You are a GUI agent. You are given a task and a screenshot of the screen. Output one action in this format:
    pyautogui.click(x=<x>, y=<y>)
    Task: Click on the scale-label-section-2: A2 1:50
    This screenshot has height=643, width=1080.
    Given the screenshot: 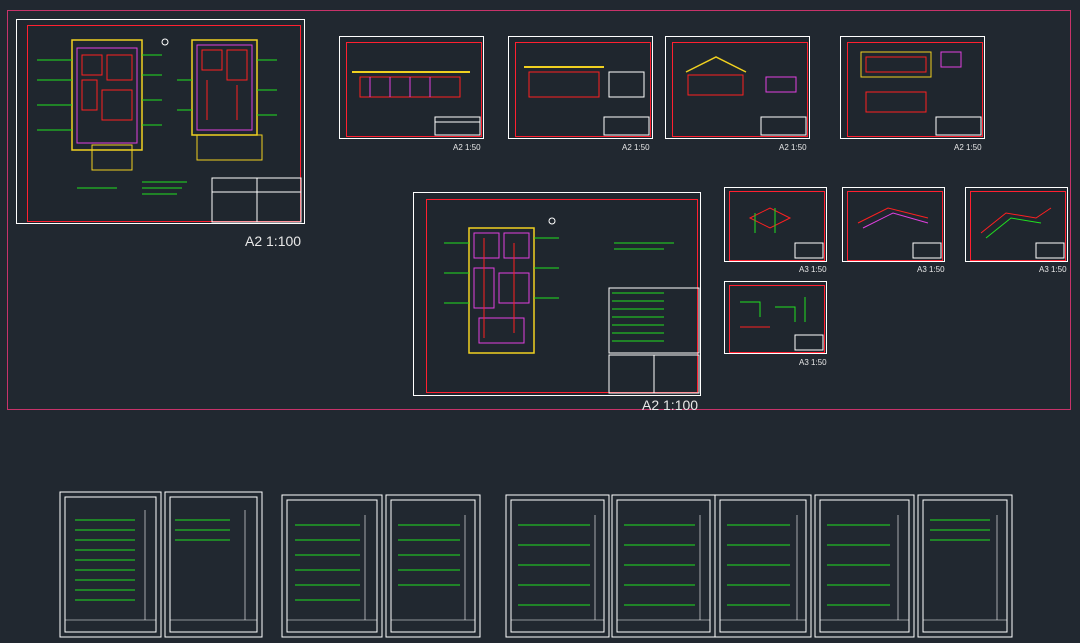 What is the action you would take?
    pyautogui.click(x=636, y=147)
    